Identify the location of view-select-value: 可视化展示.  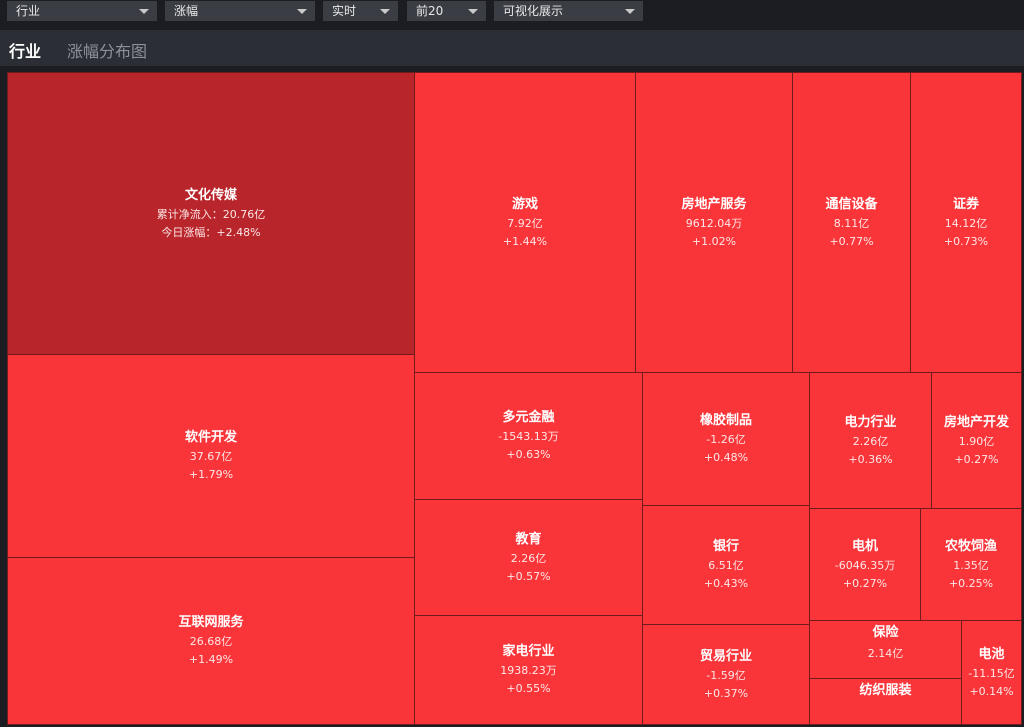
(533, 11).